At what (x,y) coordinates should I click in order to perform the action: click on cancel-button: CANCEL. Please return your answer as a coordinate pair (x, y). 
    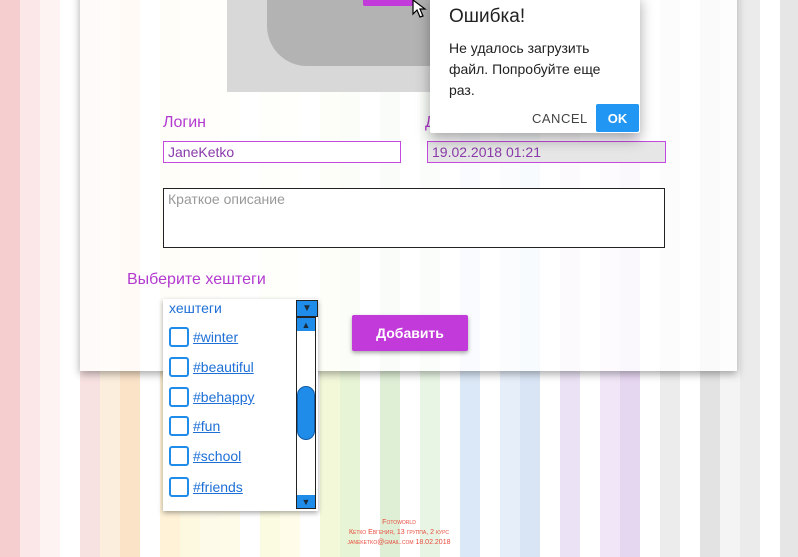
    Looking at the image, I should click on (560, 118).